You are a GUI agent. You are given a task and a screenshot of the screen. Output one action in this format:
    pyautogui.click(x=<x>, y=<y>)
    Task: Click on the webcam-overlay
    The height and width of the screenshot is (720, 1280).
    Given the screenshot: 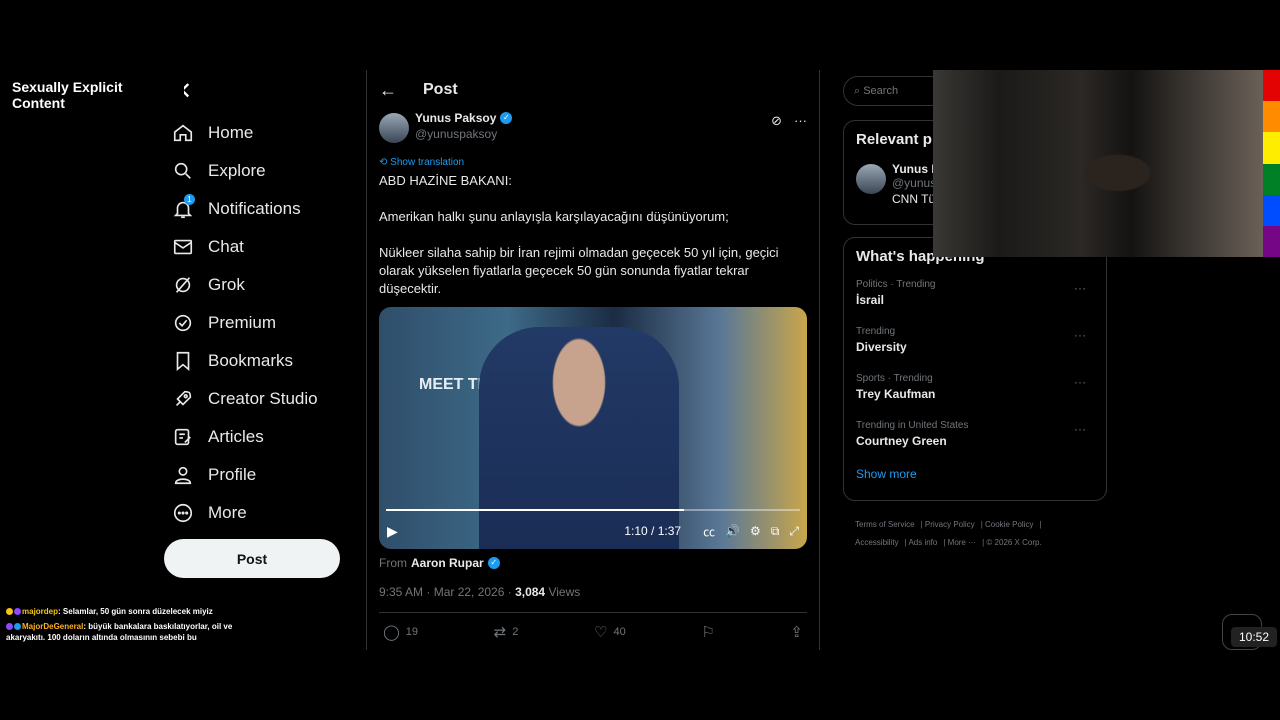 What is the action you would take?
    pyautogui.click(x=1098, y=163)
    